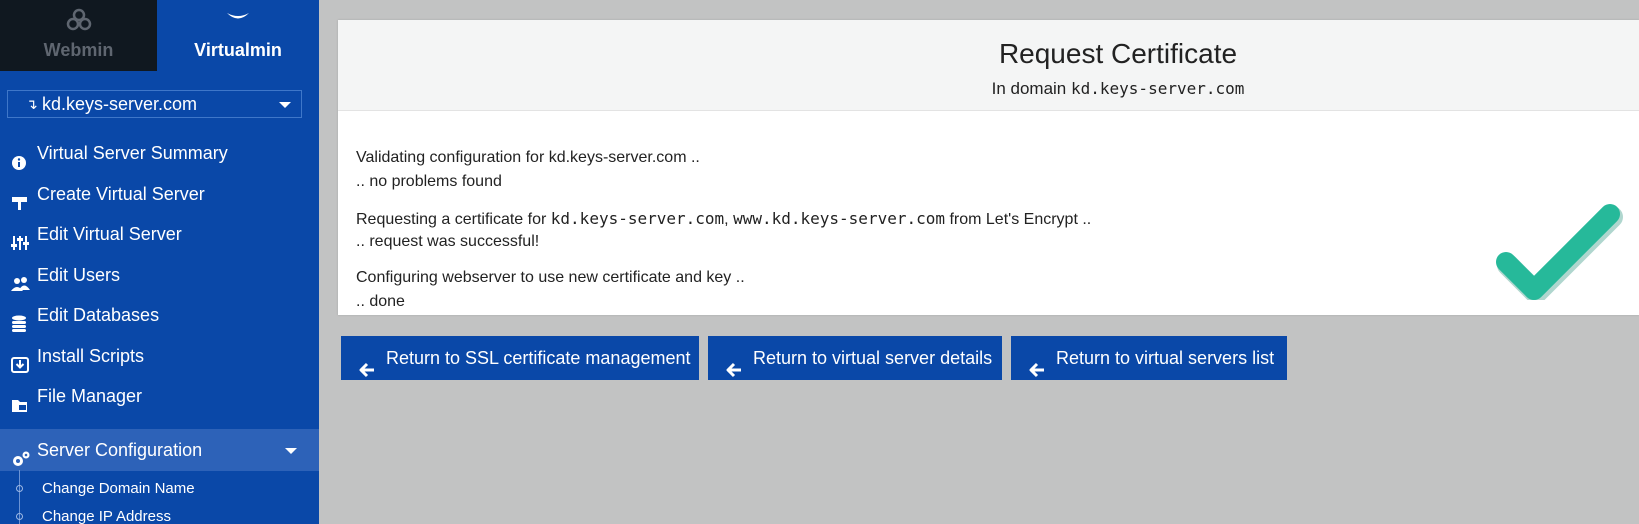 The height and width of the screenshot is (524, 1639). What do you see at coordinates (98, 315) in the screenshot?
I see `menu-item-label: Edit Databases` at bounding box center [98, 315].